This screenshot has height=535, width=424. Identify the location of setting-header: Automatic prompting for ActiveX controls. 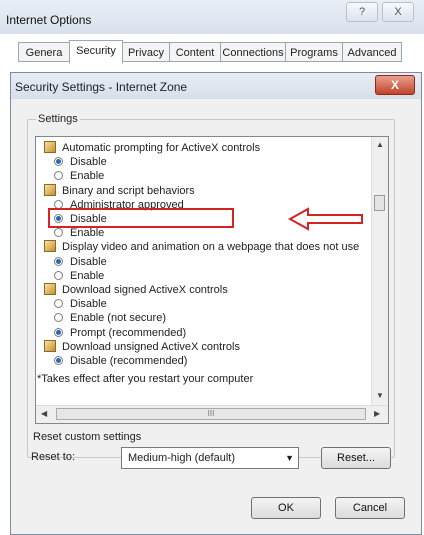
(152, 148).